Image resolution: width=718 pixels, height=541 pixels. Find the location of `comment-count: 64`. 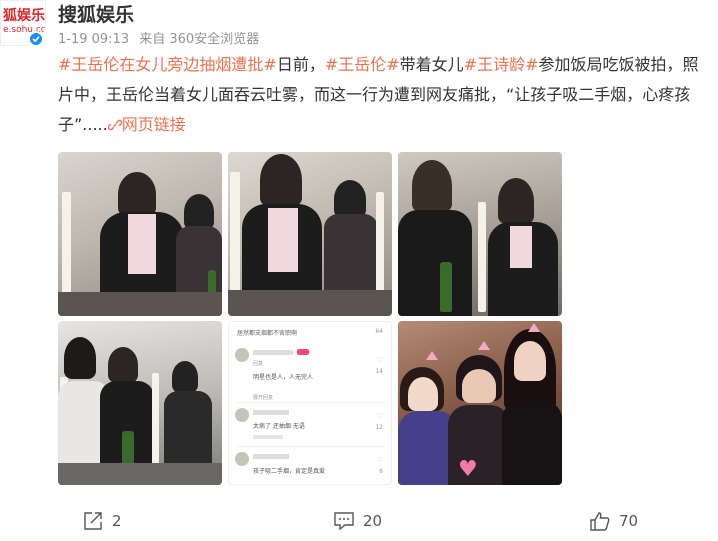

comment-count: 64 is located at coordinates (379, 331).